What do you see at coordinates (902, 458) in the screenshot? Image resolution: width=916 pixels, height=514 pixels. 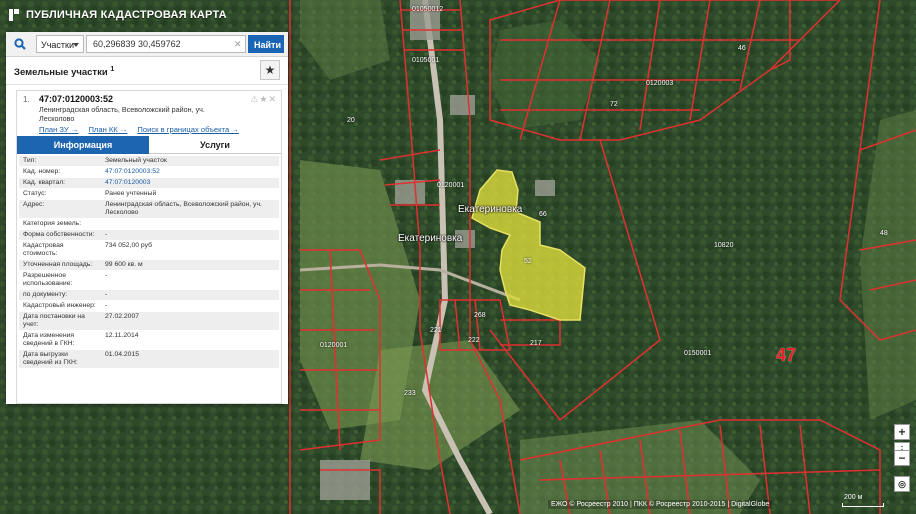 I see `zoom-out-button: −` at bounding box center [902, 458].